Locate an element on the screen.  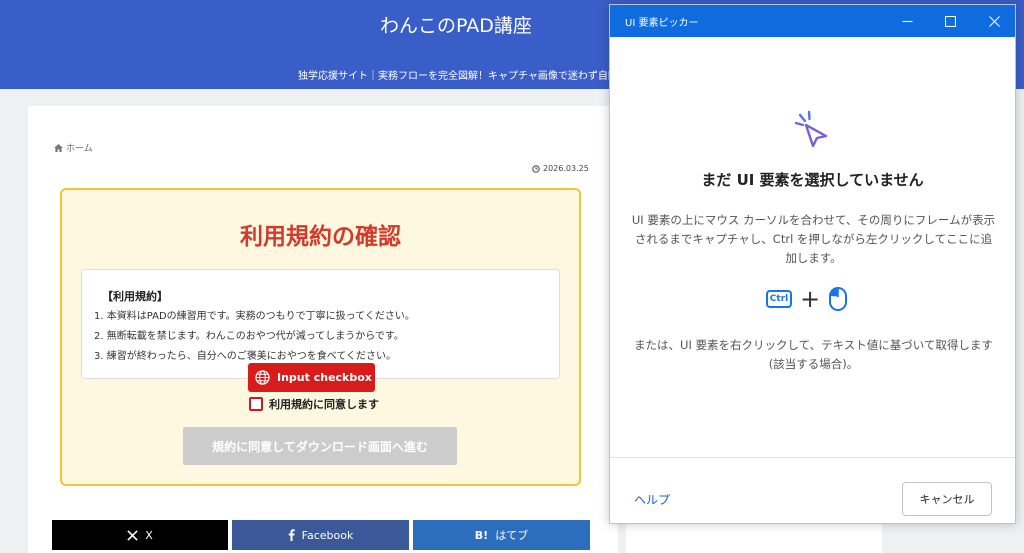
share-facebook-label: Facebook is located at coordinates (327, 535).